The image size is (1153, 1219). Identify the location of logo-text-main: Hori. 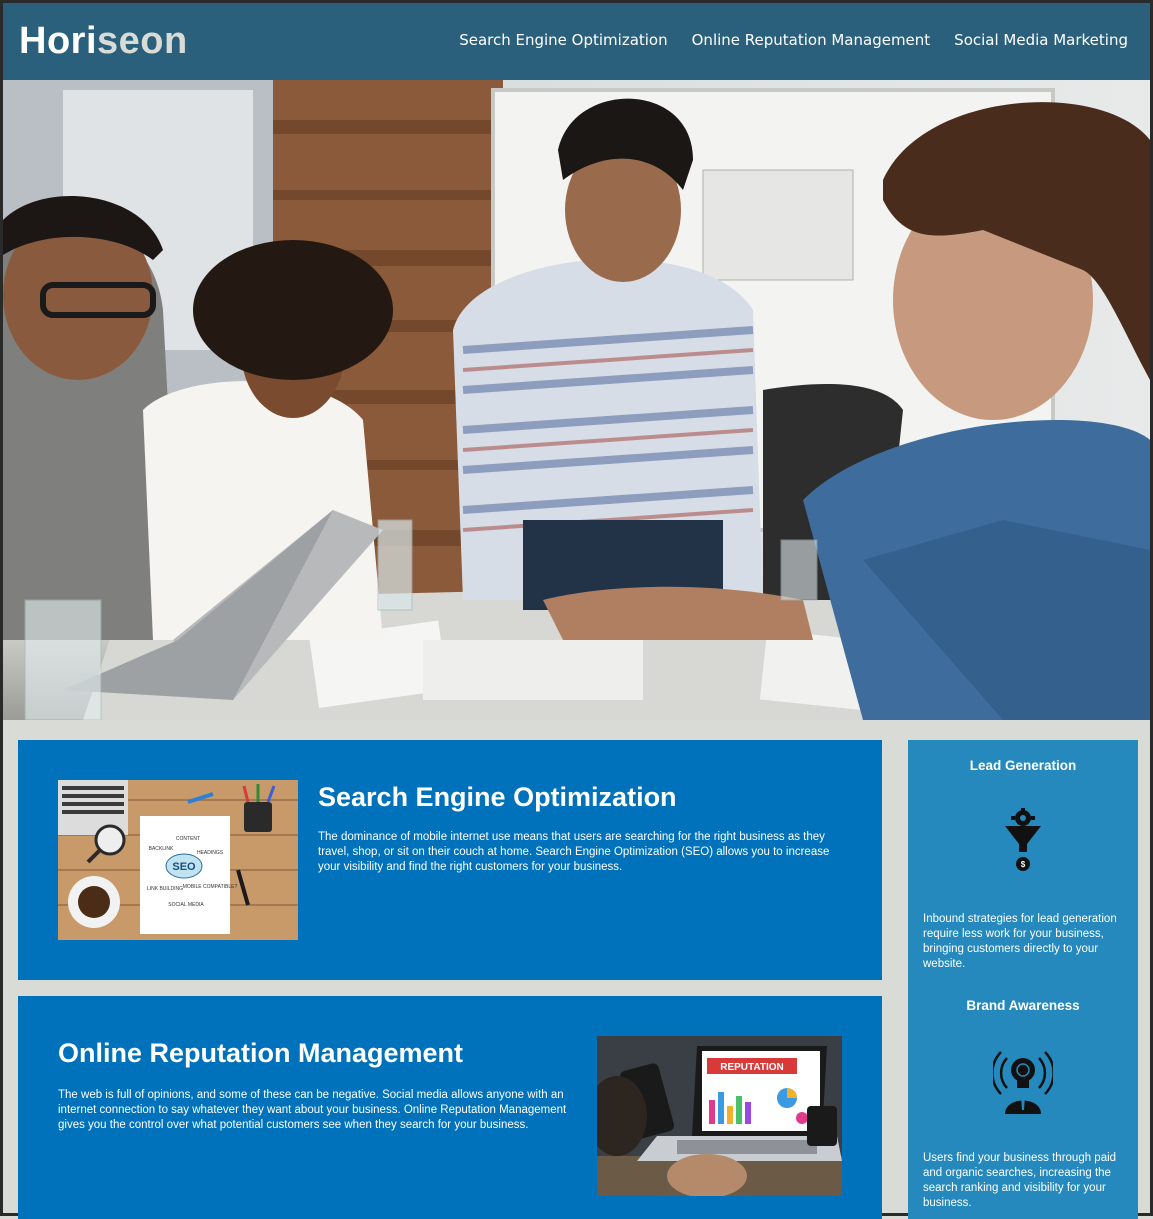
(58, 41).